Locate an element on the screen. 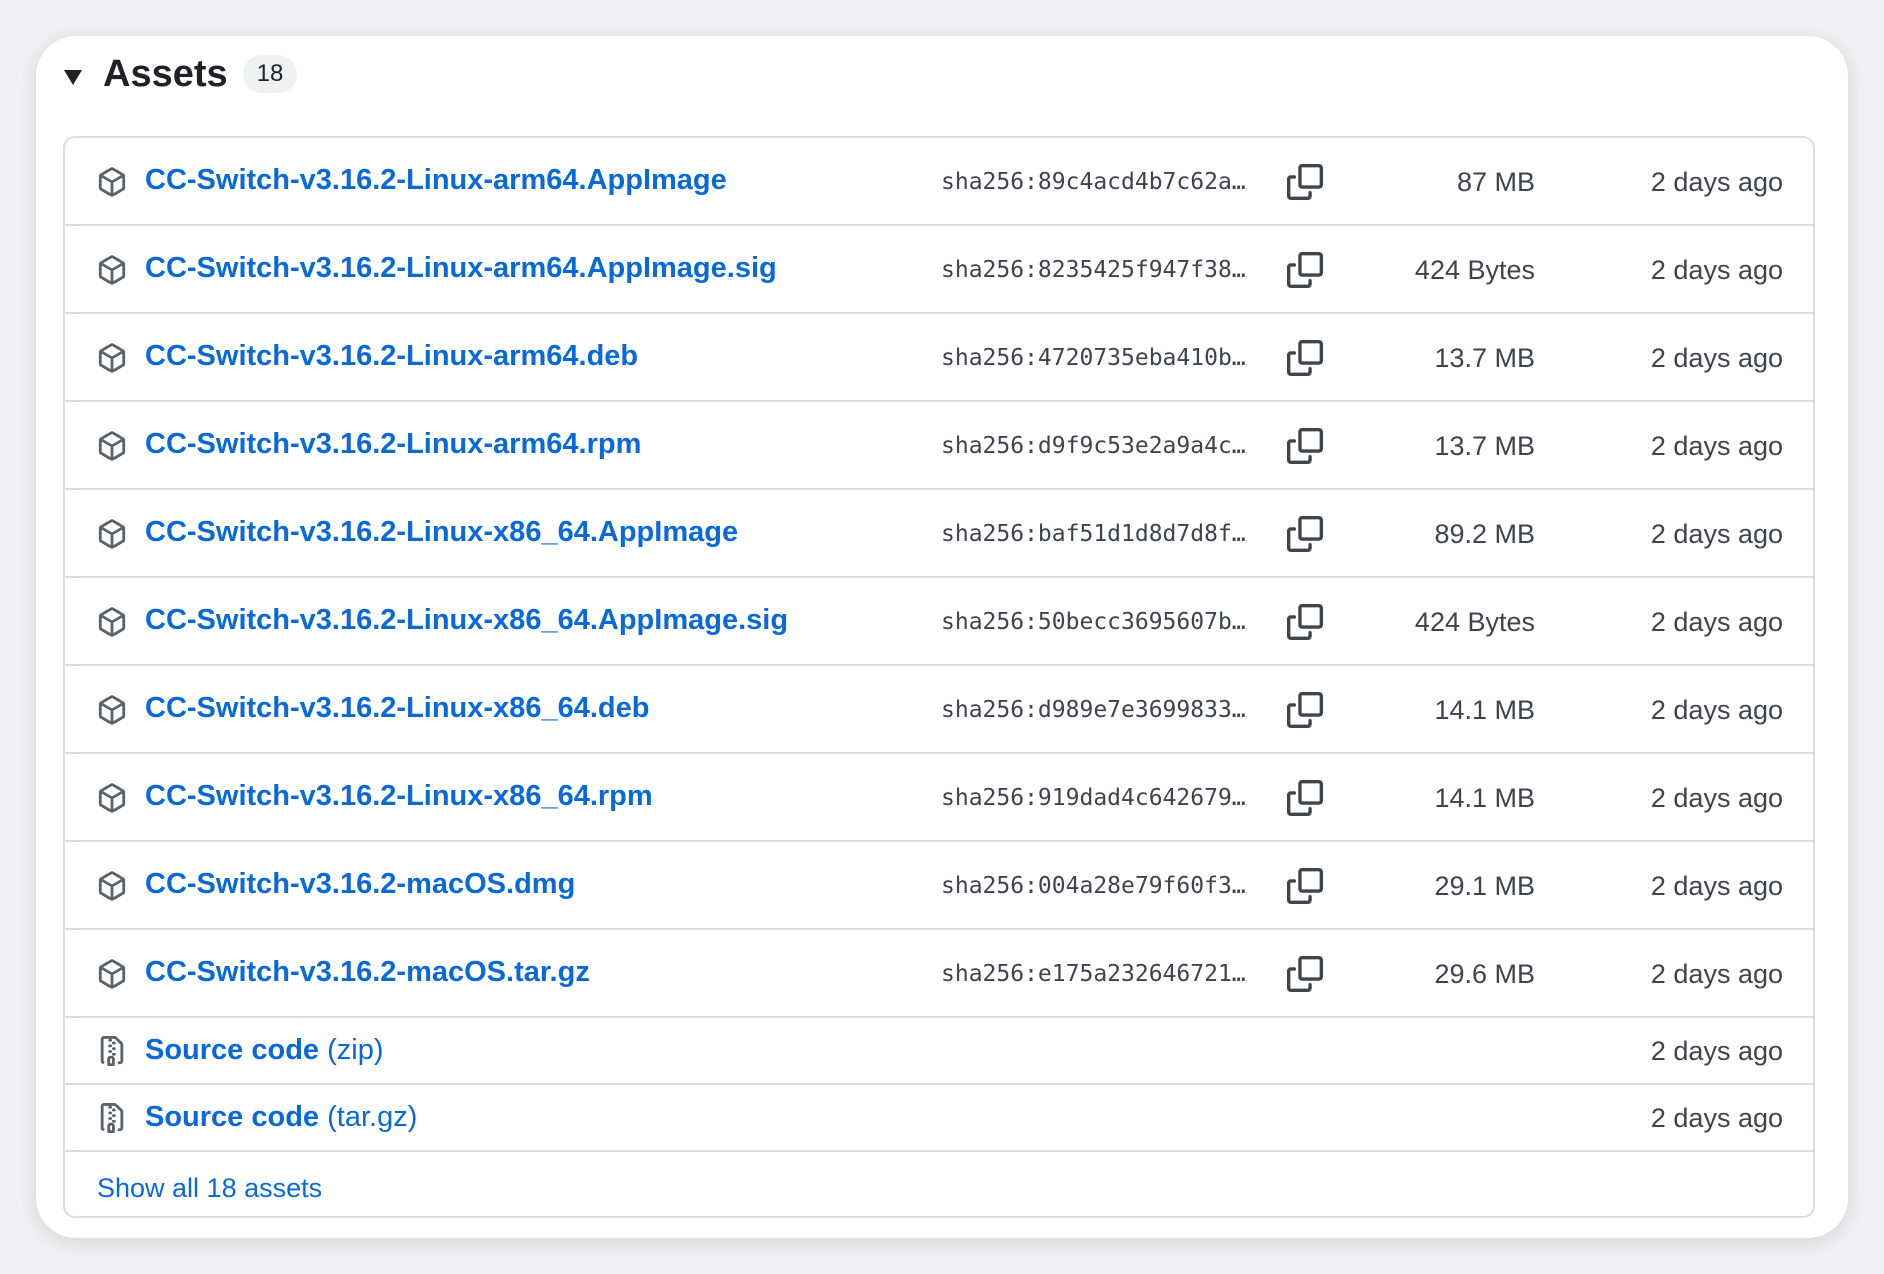 The width and height of the screenshot is (1884, 1274). asset-link: CC-Switch-v3.16.2-Linux-x86_64.rpm is located at coordinates (399, 796).